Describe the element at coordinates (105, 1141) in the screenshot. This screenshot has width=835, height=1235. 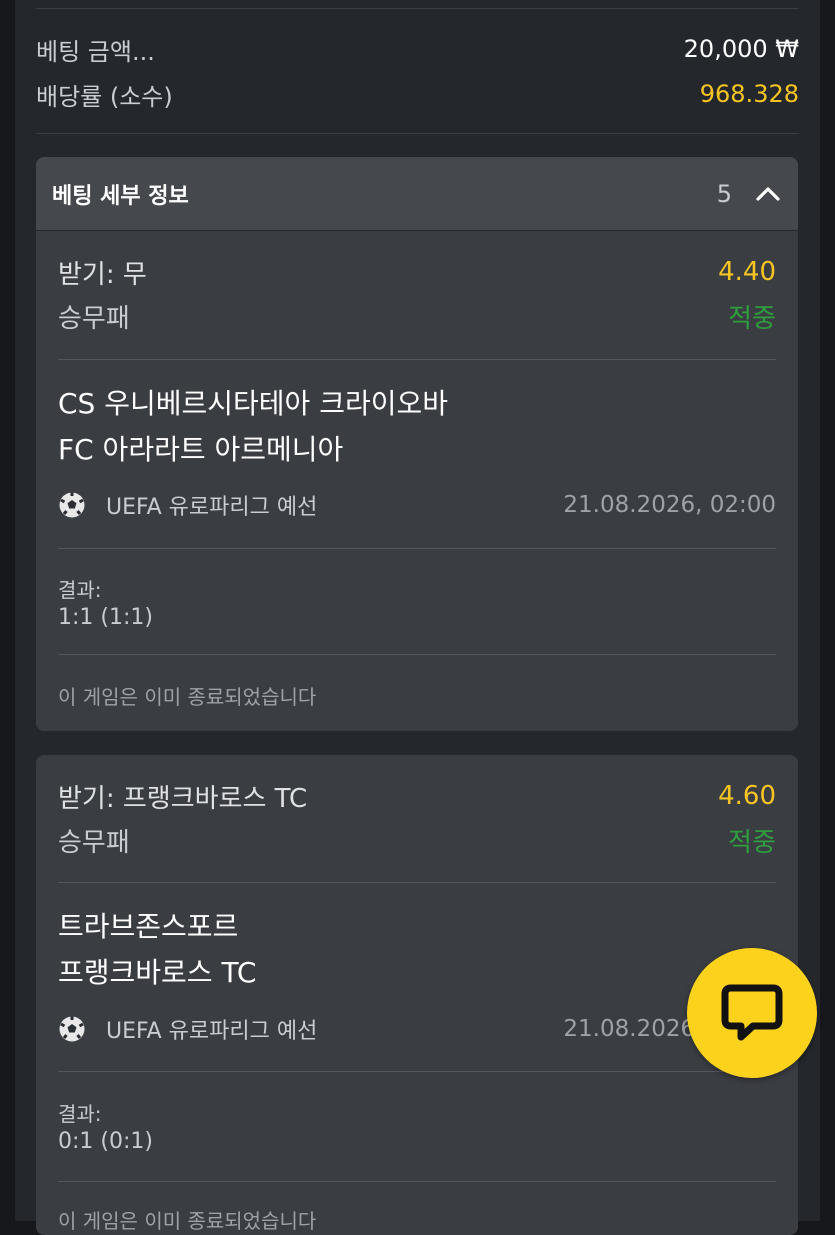
I see `result-score: 0:1 (0:1)` at that location.